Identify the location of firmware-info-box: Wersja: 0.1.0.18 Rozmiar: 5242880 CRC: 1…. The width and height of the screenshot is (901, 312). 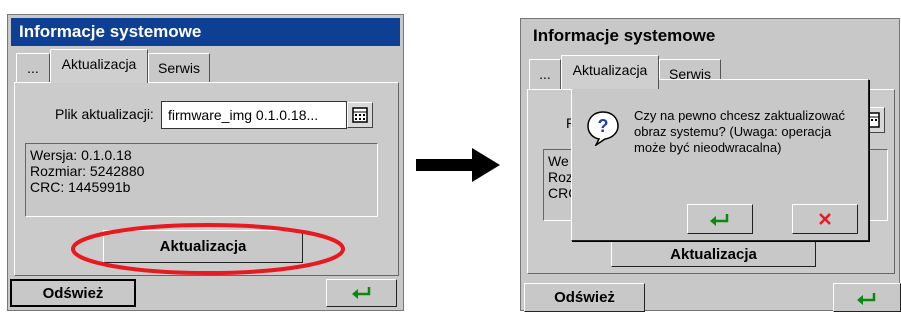
(201, 180).